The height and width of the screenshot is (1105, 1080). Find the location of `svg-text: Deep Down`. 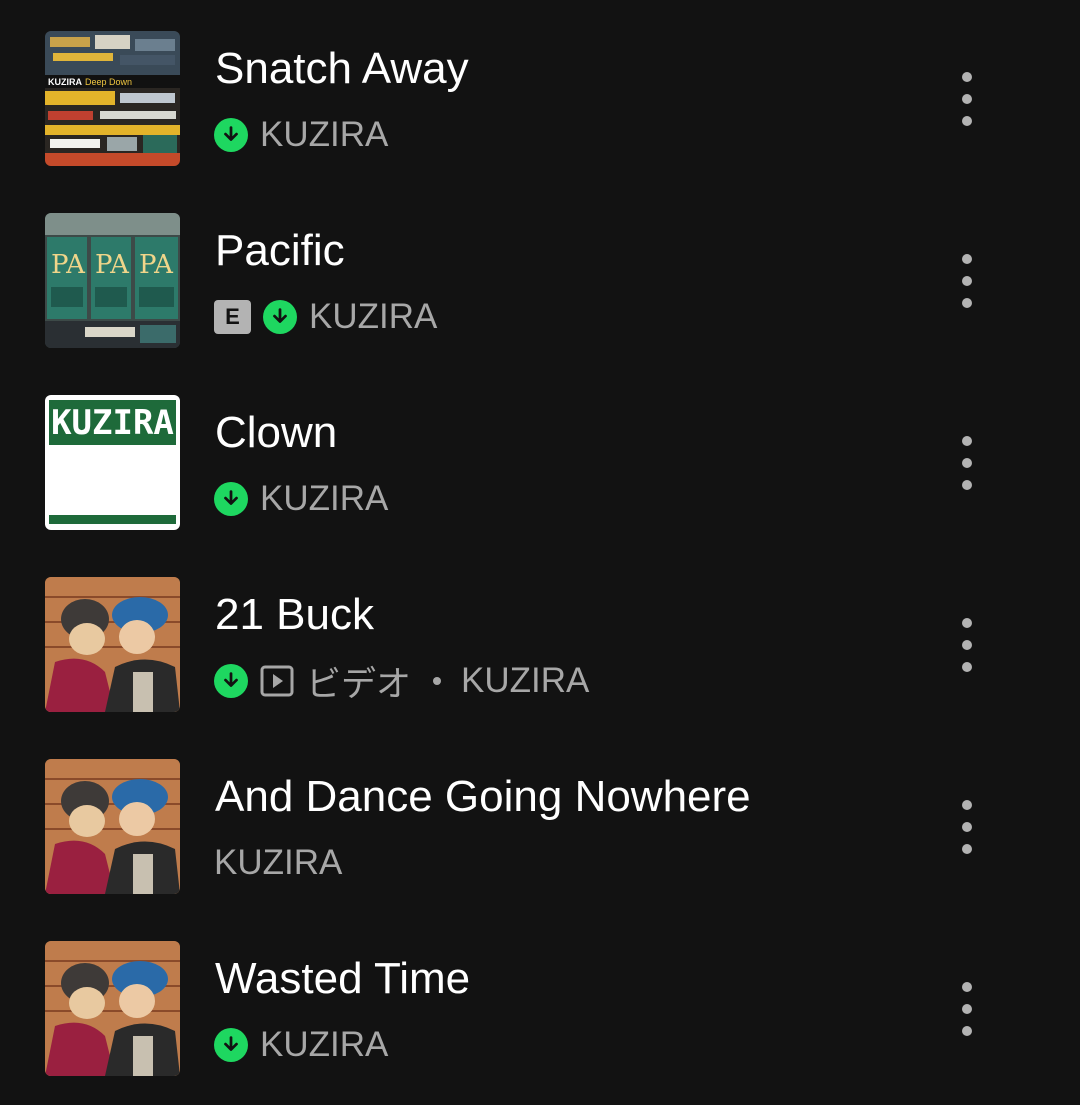

svg-text: Deep Down is located at coordinates (108, 82).